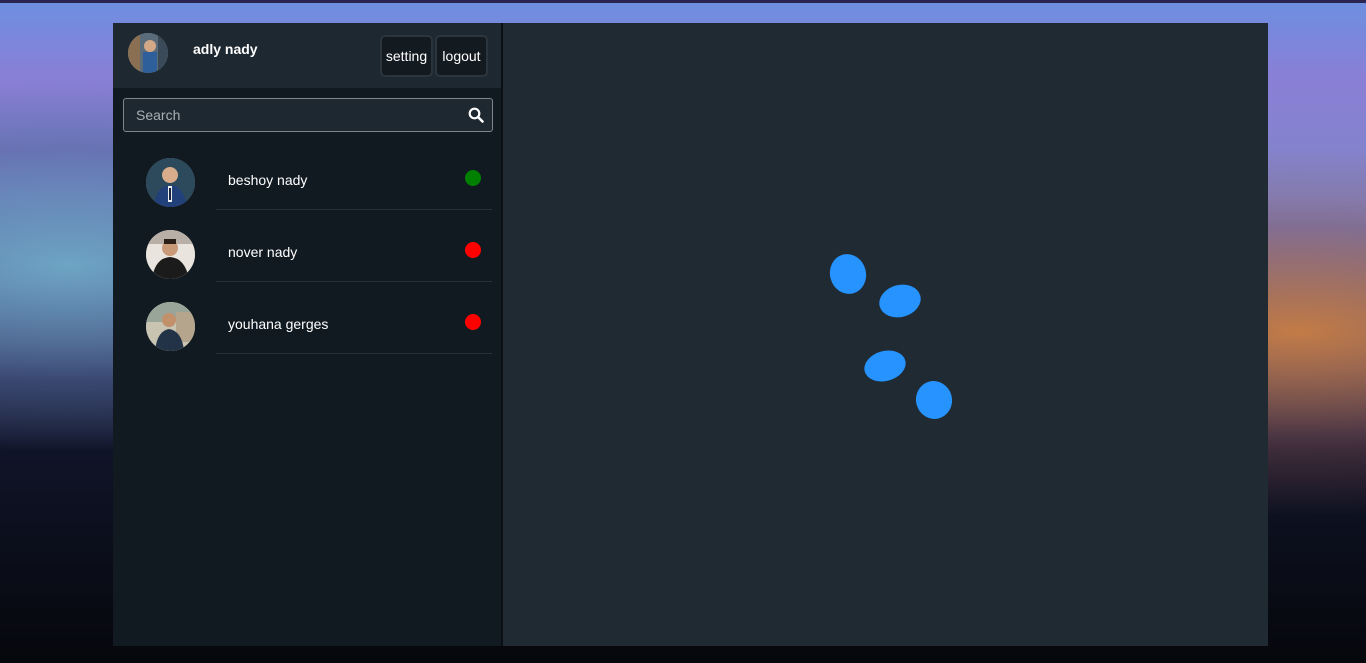 The width and height of the screenshot is (1366, 663). I want to click on contact-name: youhana gerges, so click(278, 324).